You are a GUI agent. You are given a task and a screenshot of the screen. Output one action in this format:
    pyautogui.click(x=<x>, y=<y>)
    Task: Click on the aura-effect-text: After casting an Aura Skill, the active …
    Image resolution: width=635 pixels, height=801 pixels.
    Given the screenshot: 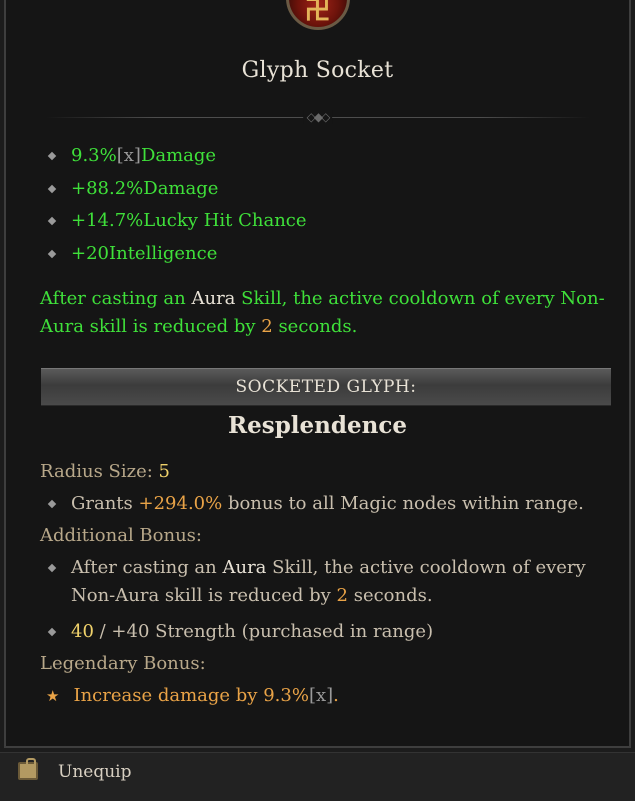 What is the action you would take?
    pyautogui.click(x=330, y=313)
    